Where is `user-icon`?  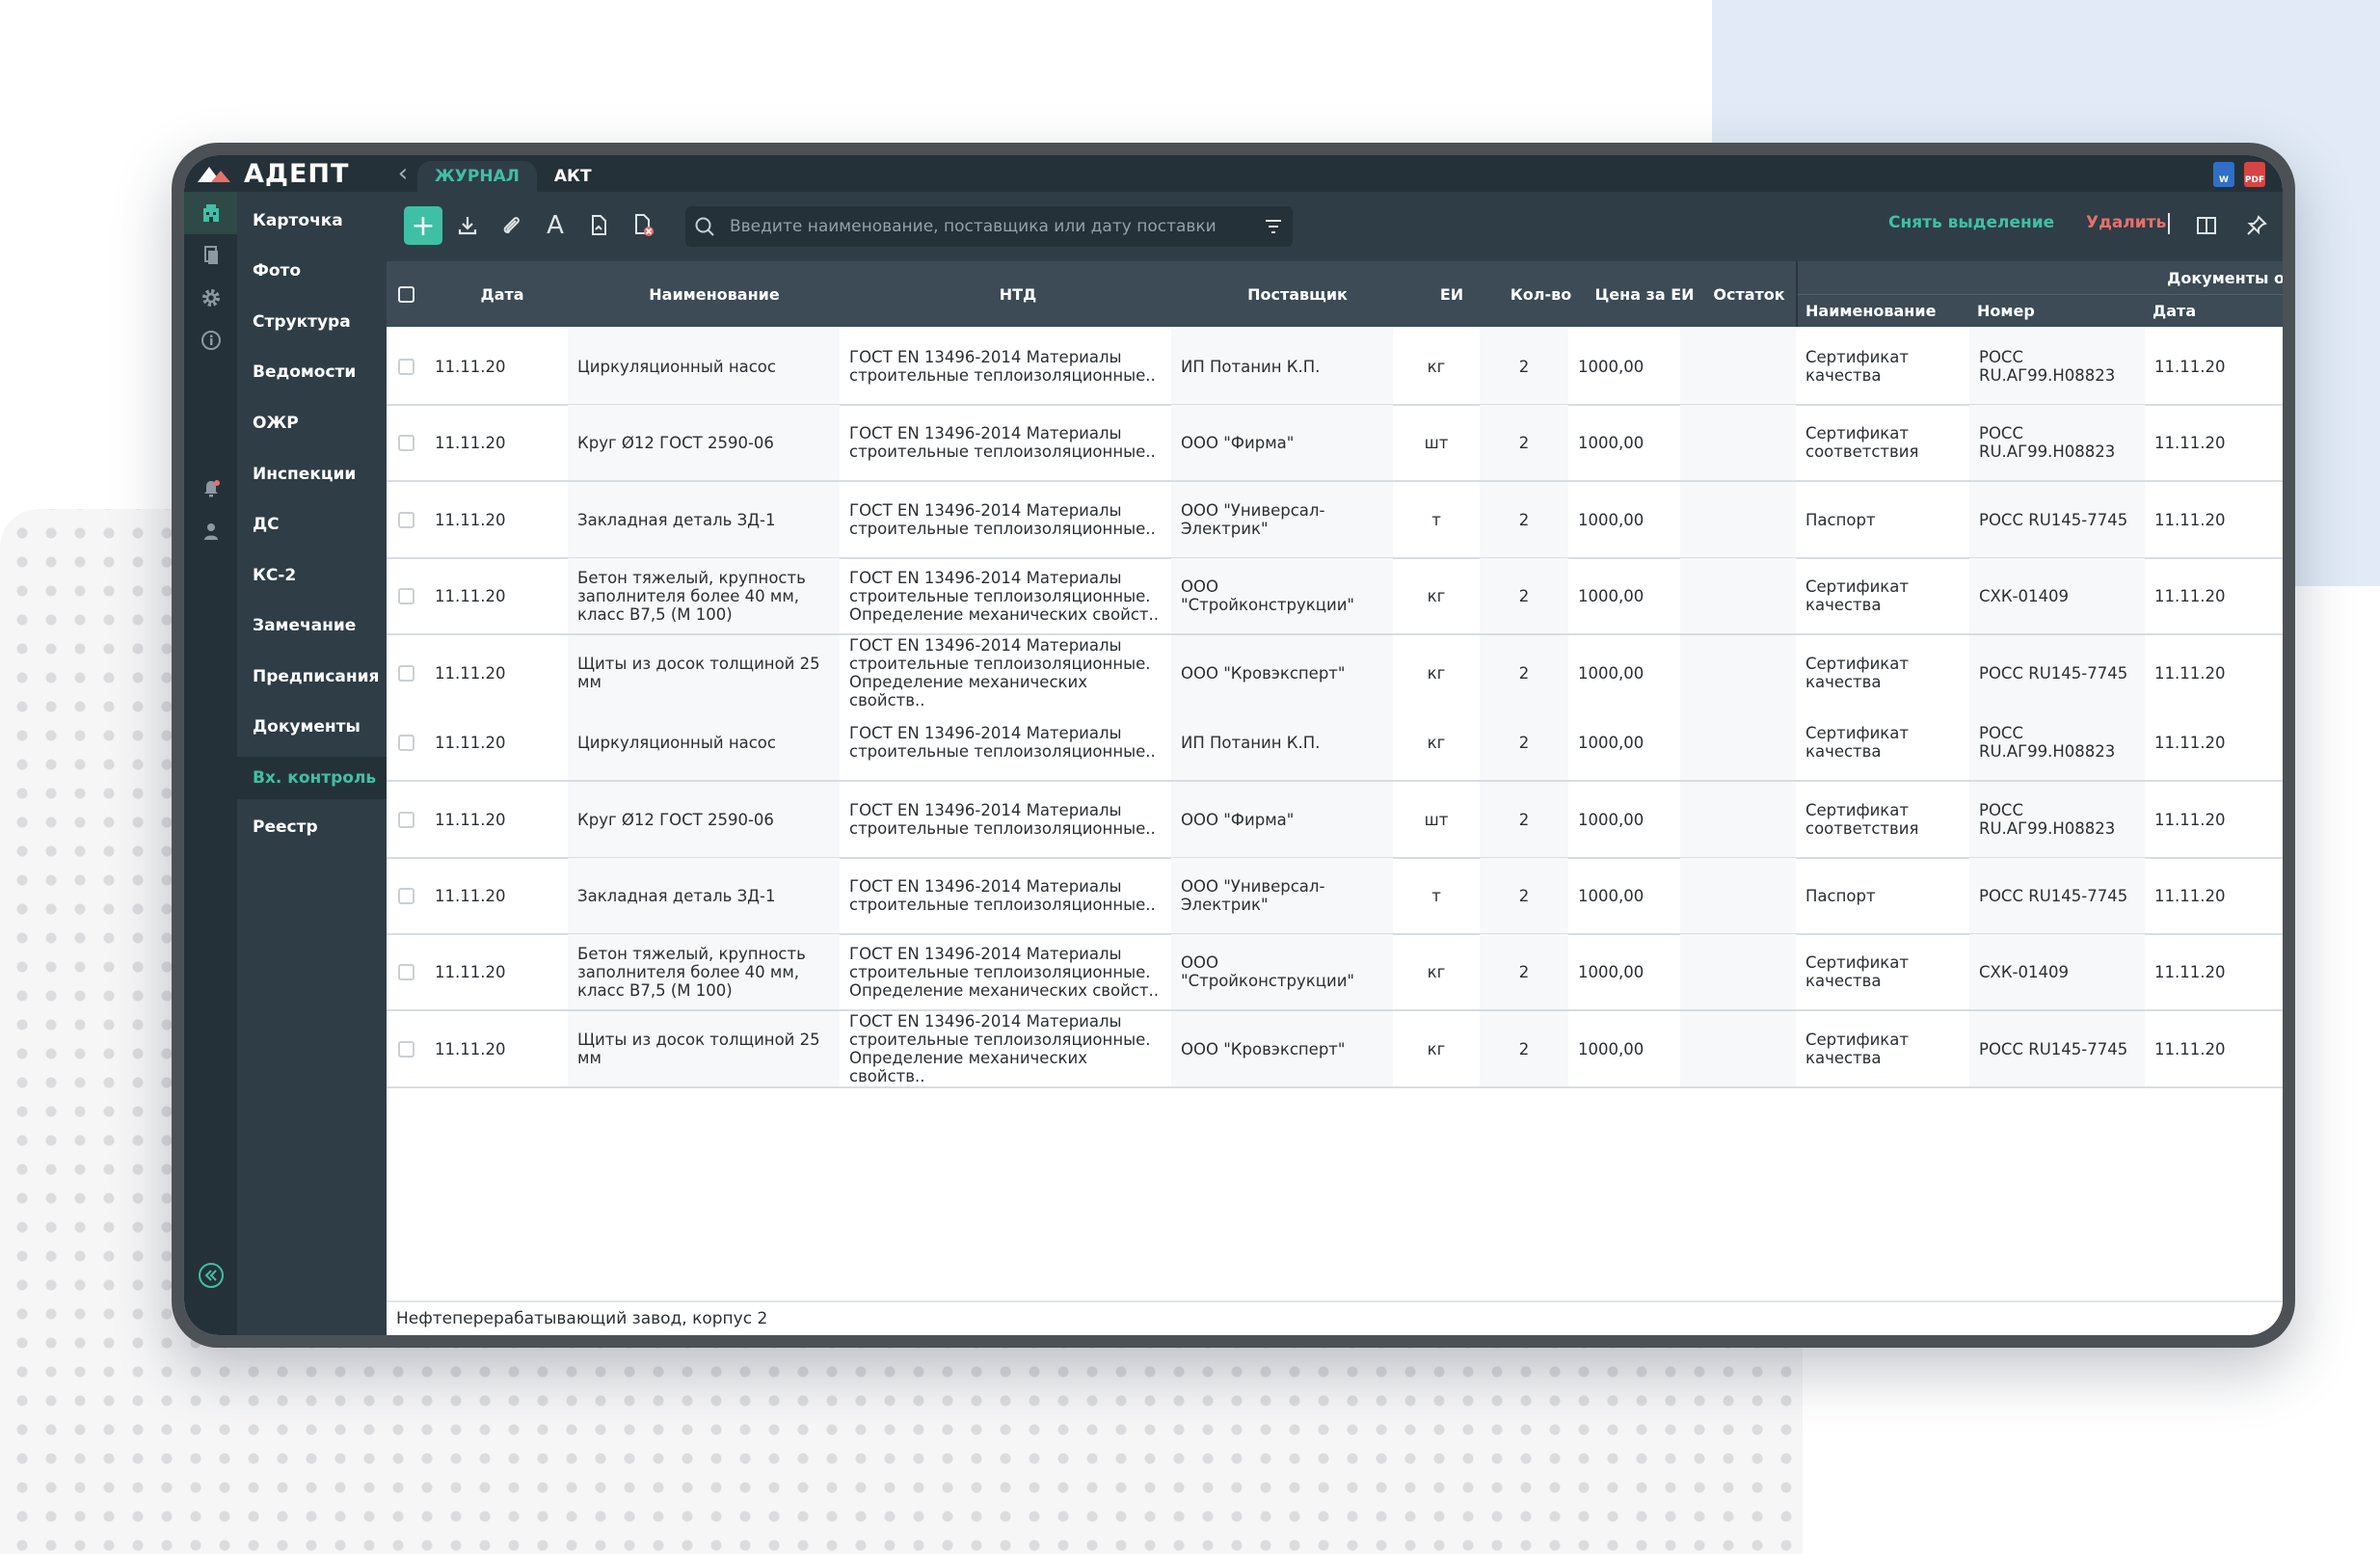 user-icon is located at coordinates (210, 531).